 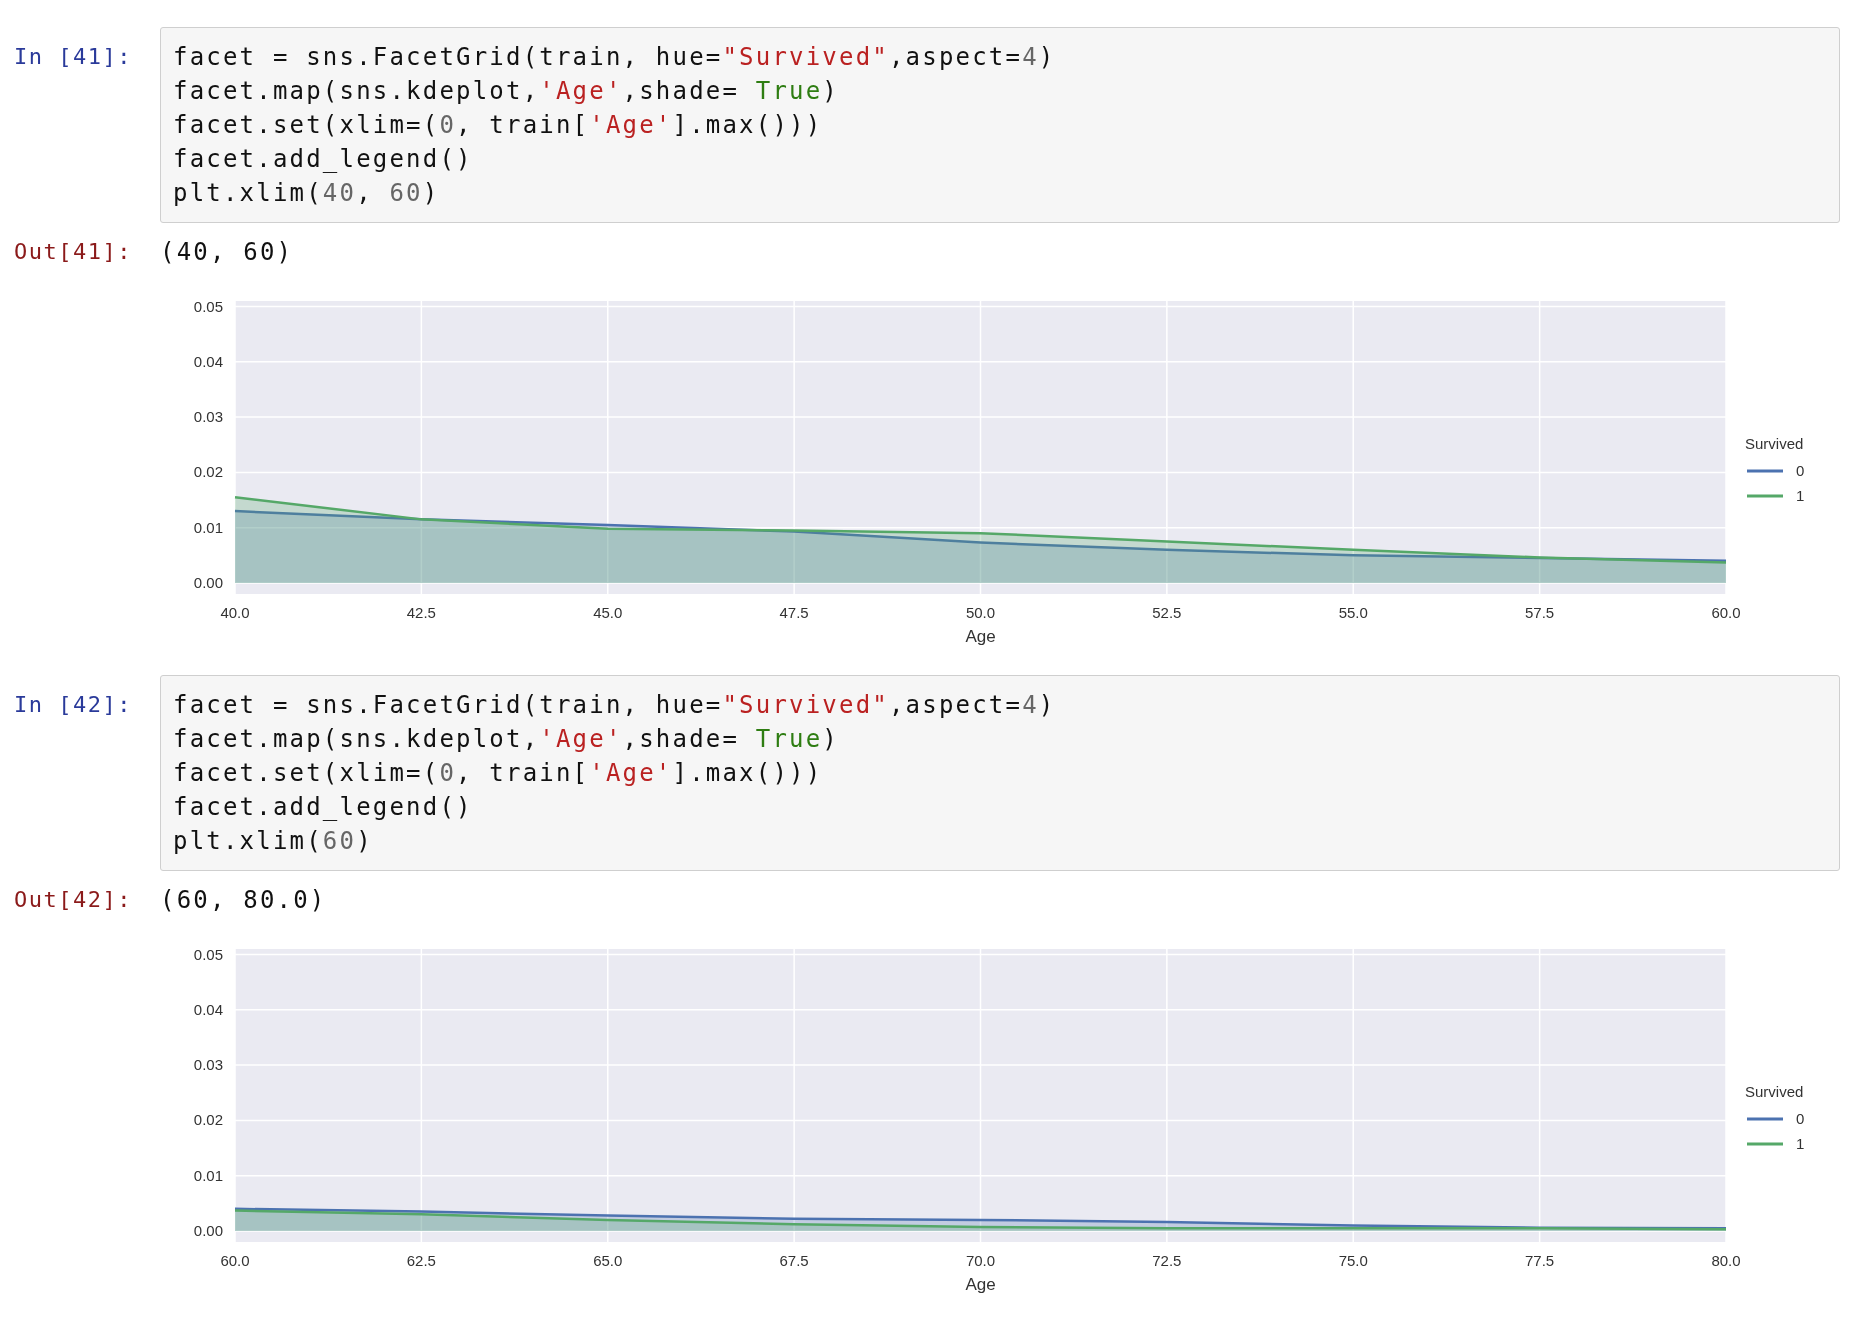 I want to click on x-tick-label: 42.5, so click(x=421, y=612).